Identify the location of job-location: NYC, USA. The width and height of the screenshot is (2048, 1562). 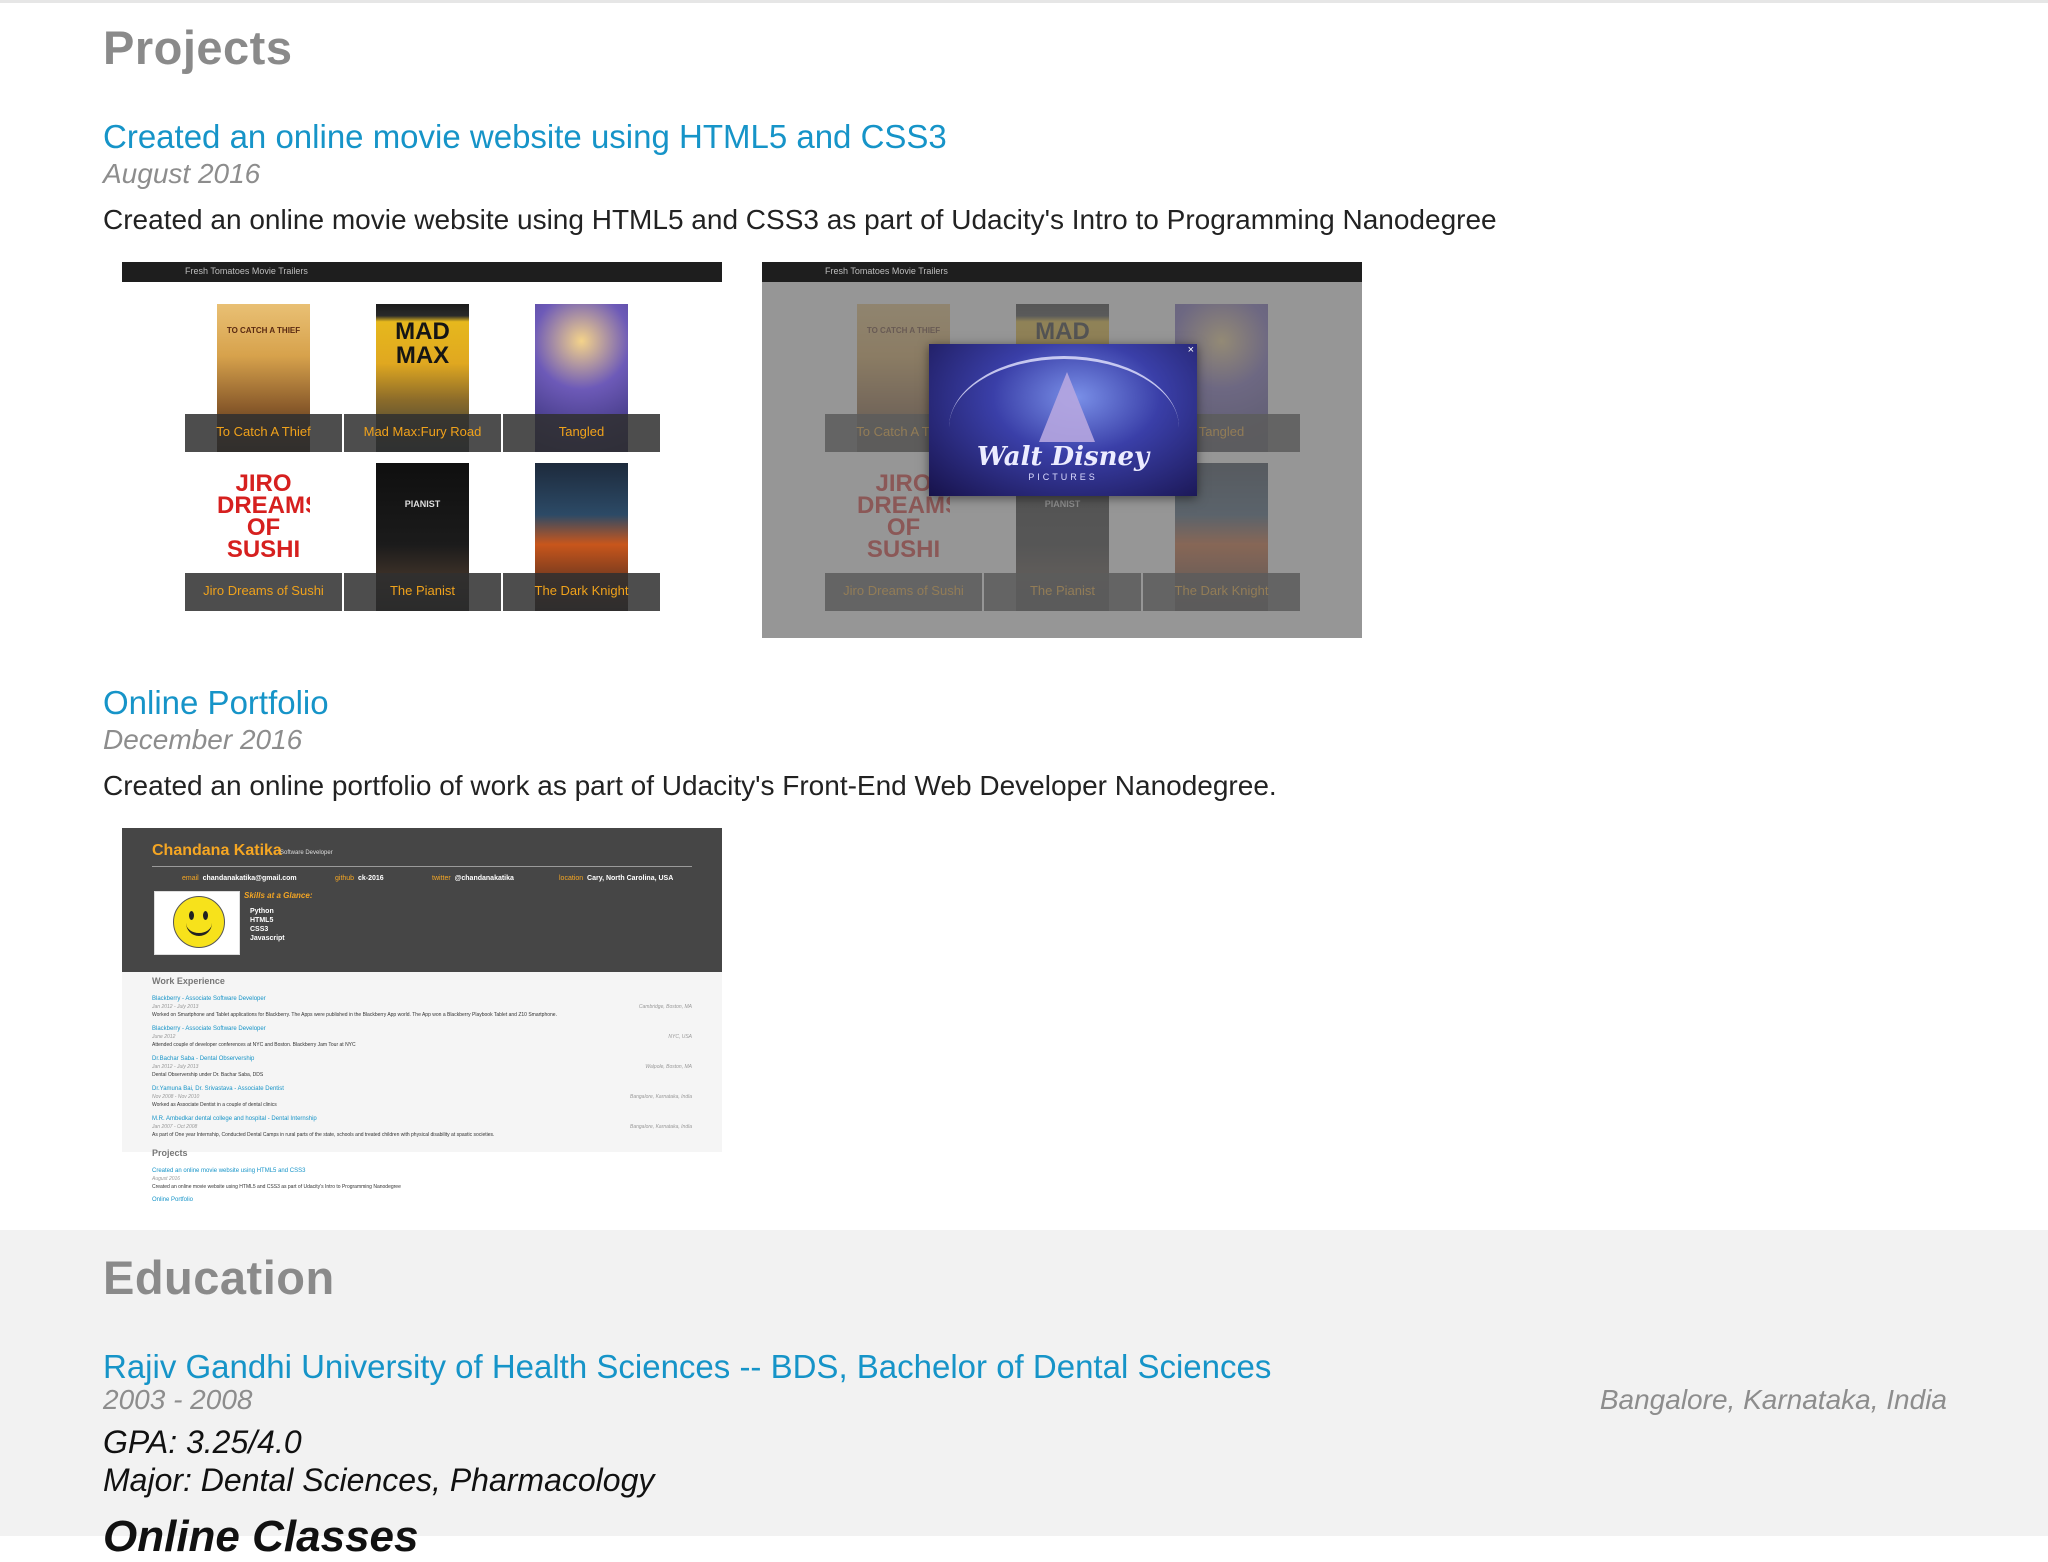
(680, 1037).